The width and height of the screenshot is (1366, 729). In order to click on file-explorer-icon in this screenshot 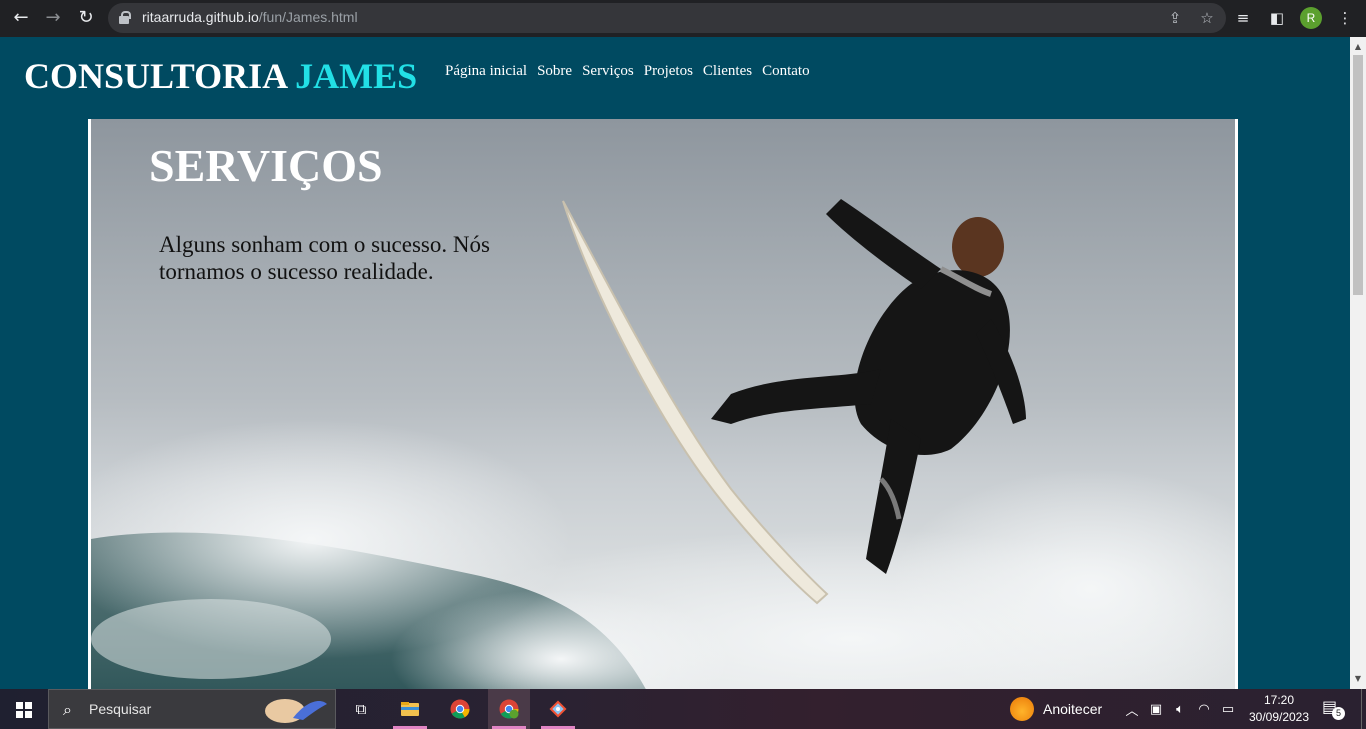, I will do `click(410, 709)`.